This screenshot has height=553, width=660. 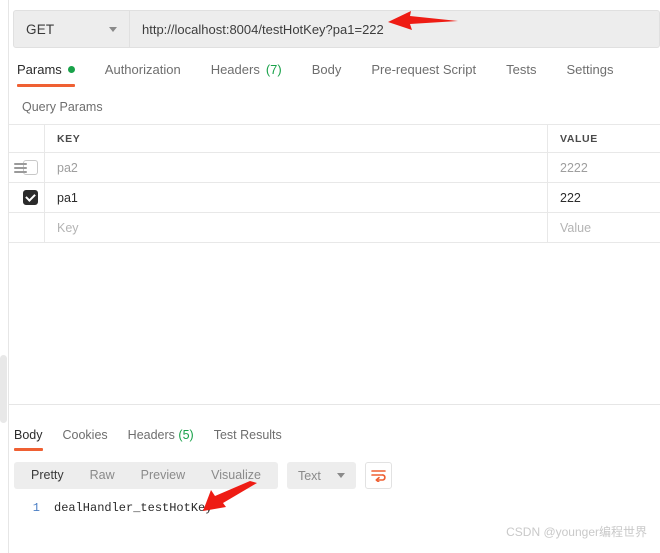 I want to click on tab-settings: Settings, so click(x=597, y=74).